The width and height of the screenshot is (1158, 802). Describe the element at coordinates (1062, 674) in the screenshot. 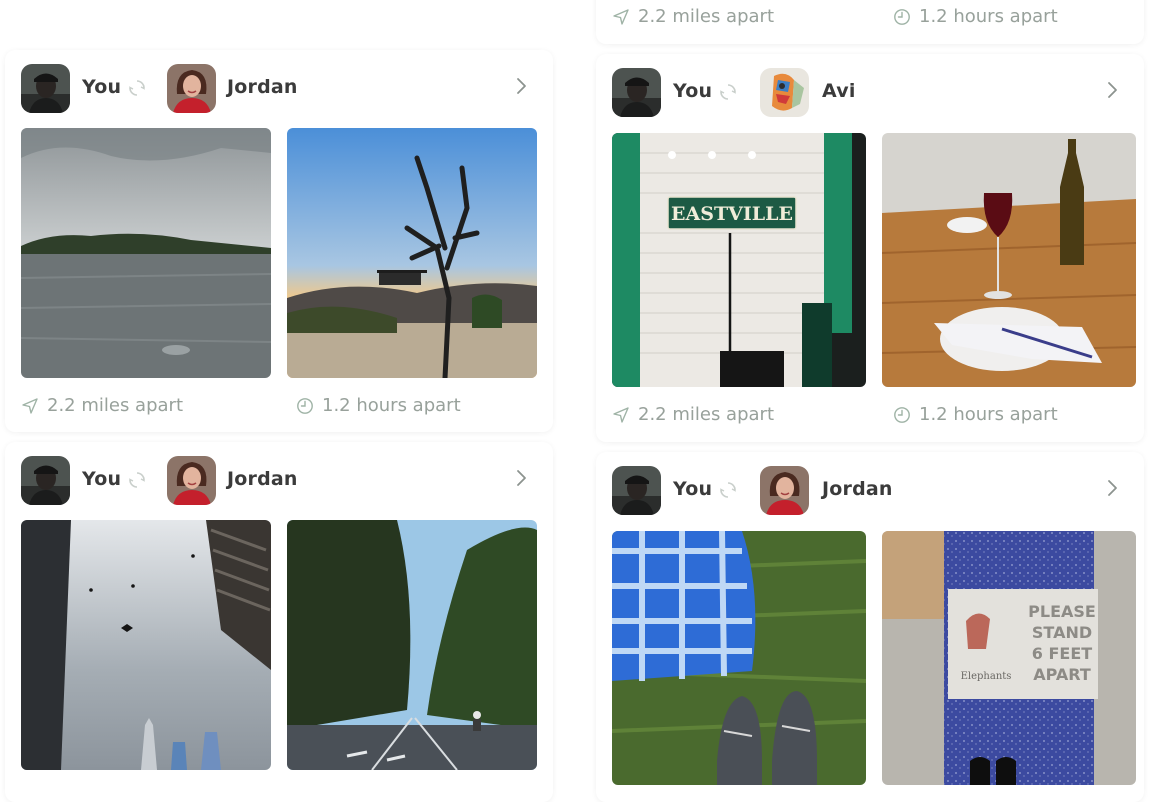

I see `sign-line: APART` at that location.